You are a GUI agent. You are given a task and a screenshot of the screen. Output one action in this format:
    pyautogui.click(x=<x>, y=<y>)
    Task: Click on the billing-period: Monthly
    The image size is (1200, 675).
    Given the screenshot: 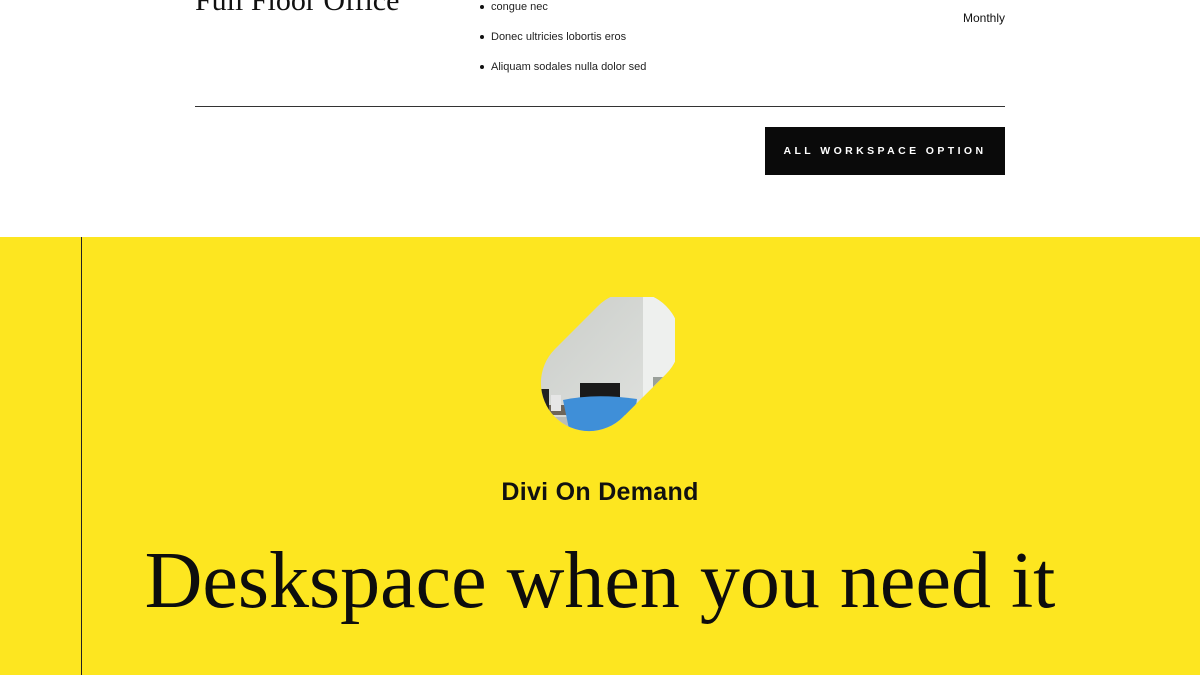 What is the action you would take?
    pyautogui.click(x=983, y=18)
    